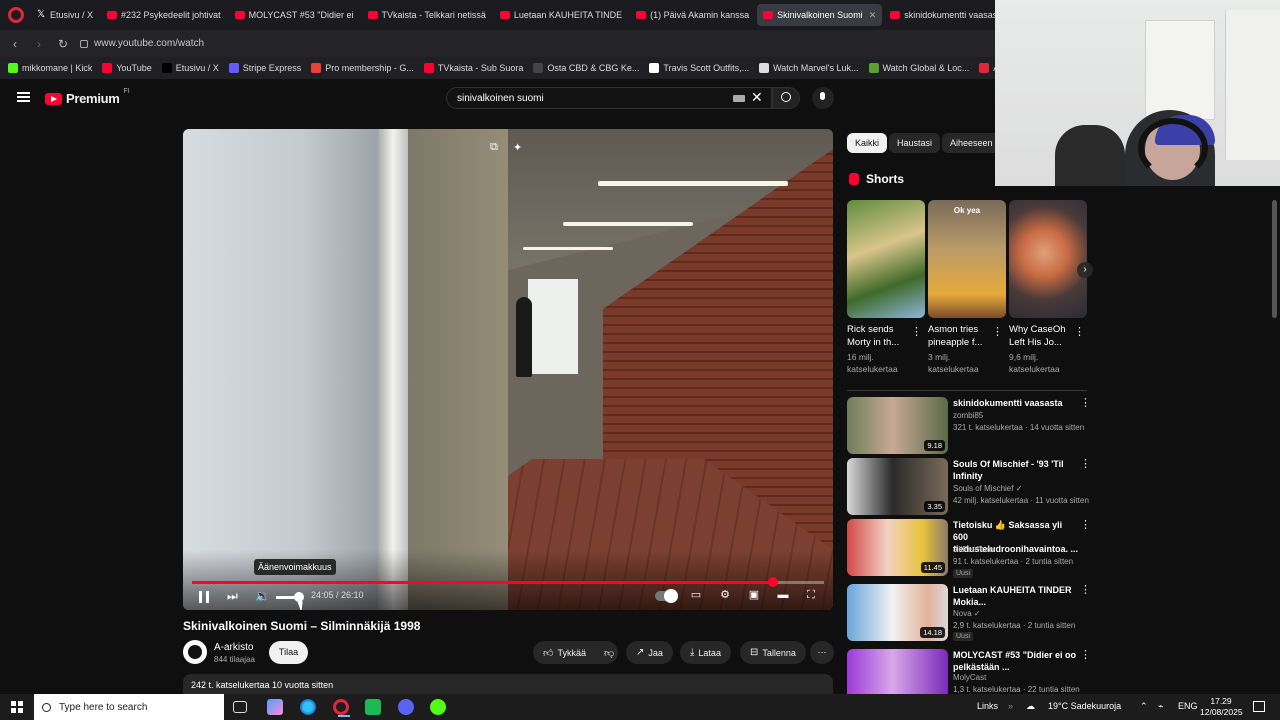 The width and height of the screenshot is (1280, 720). Describe the element at coordinates (508, 684) in the screenshot. I see `description-box: 242 t. katselukertaa 10 vuotta sitten` at that location.